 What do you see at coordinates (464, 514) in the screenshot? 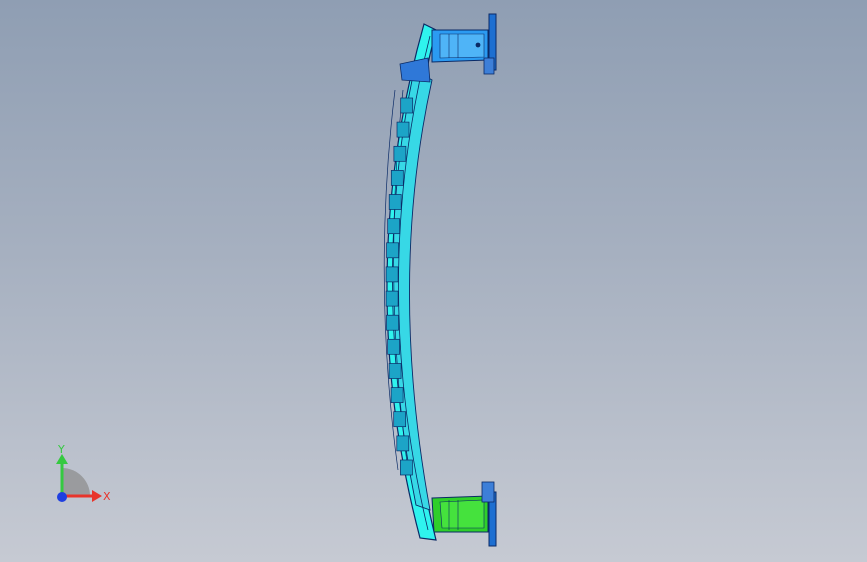
I see `bottom-crash-box-bracket` at bounding box center [464, 514].